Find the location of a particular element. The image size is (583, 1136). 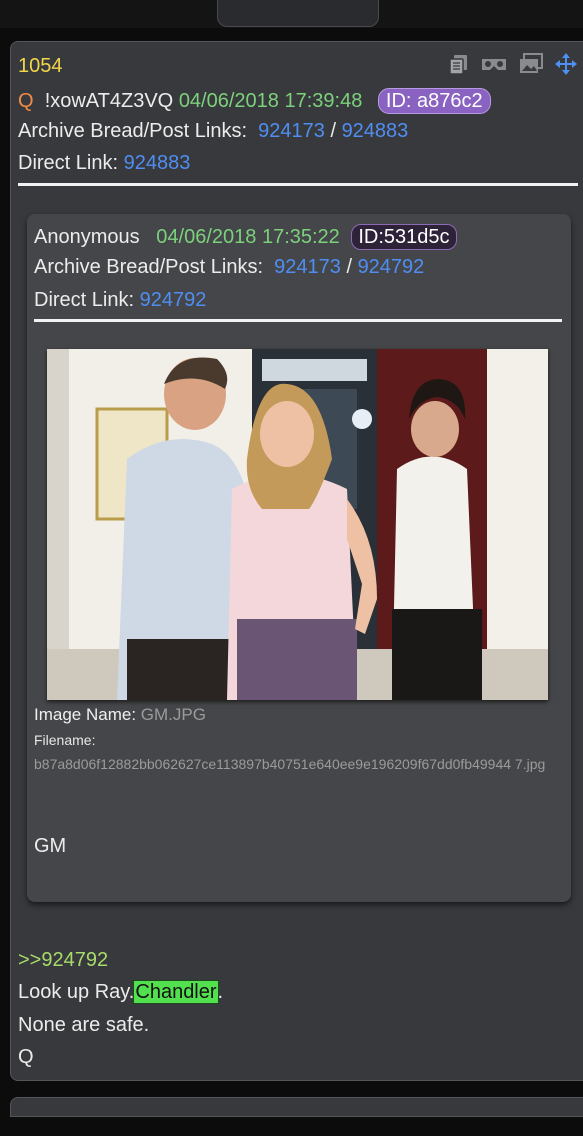

quoted-direct-label: Direct Link: is located at coordinates (84, 300).